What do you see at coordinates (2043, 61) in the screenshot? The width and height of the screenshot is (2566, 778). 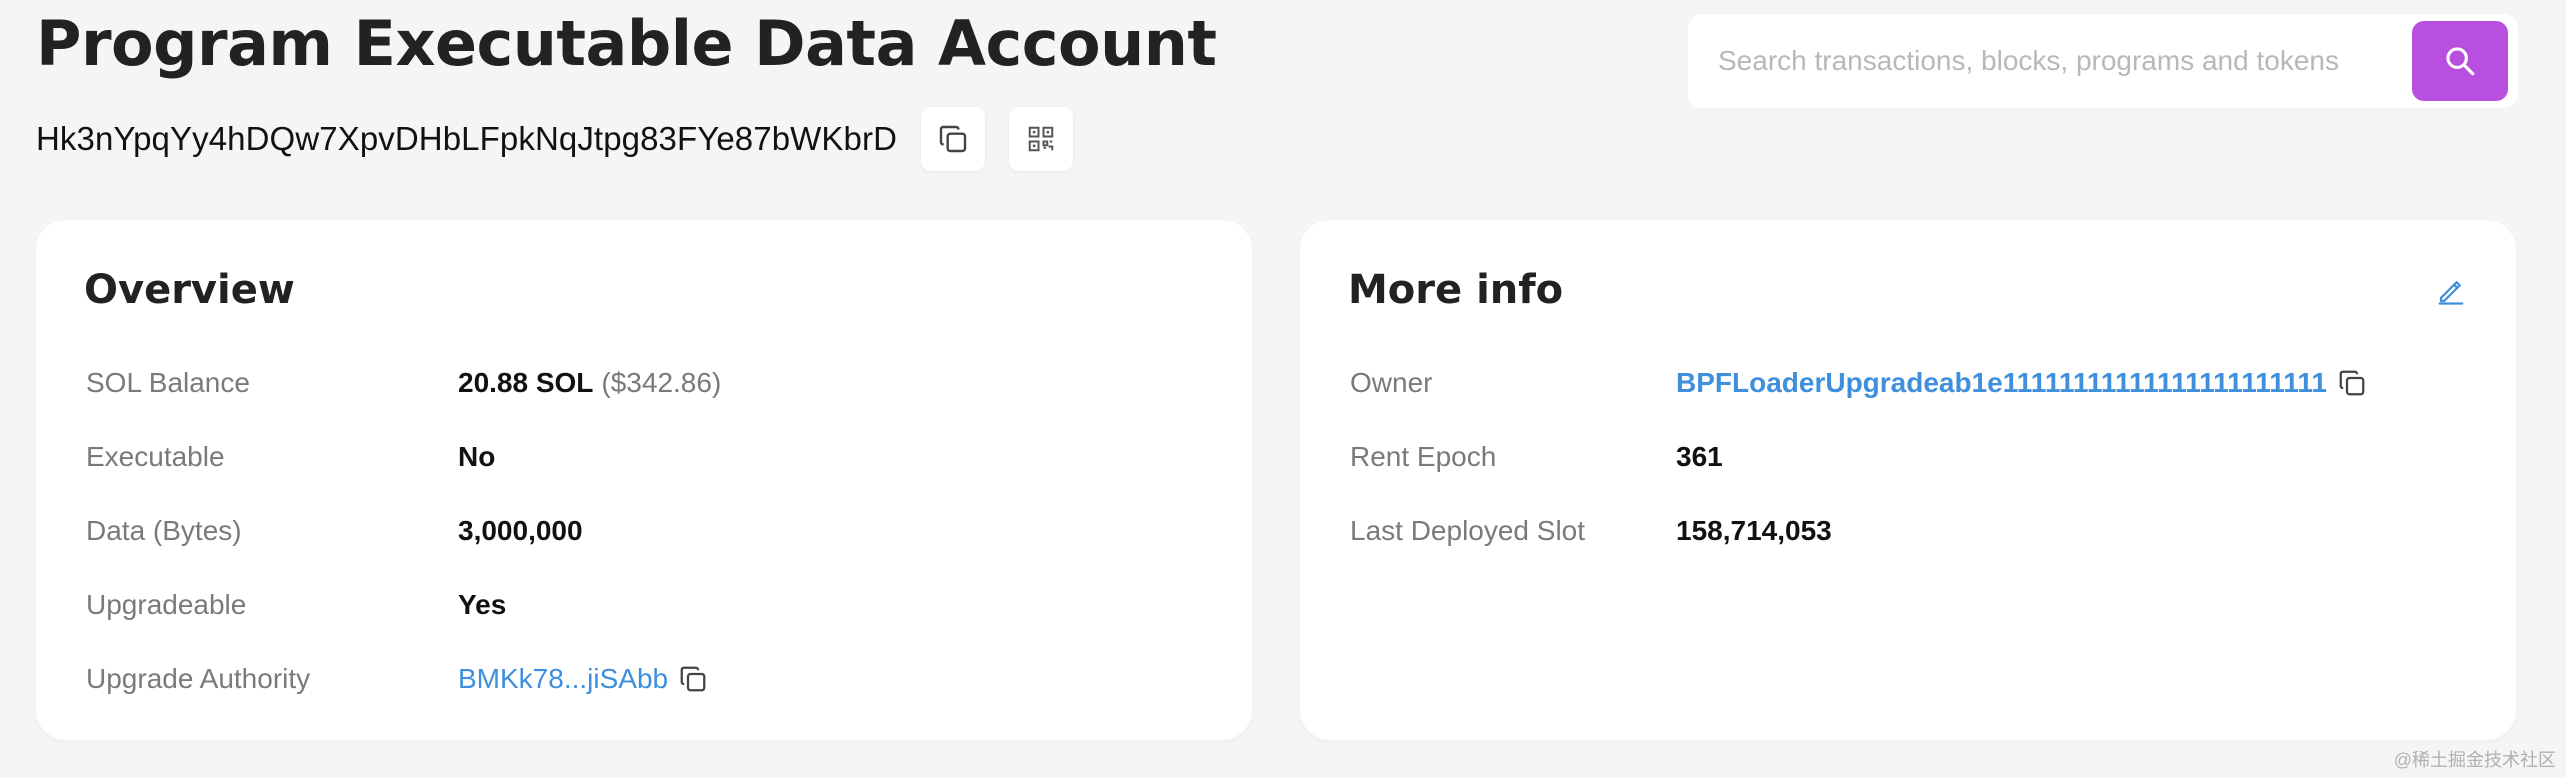 I see `search-input` at bounding box center [2043, 61].